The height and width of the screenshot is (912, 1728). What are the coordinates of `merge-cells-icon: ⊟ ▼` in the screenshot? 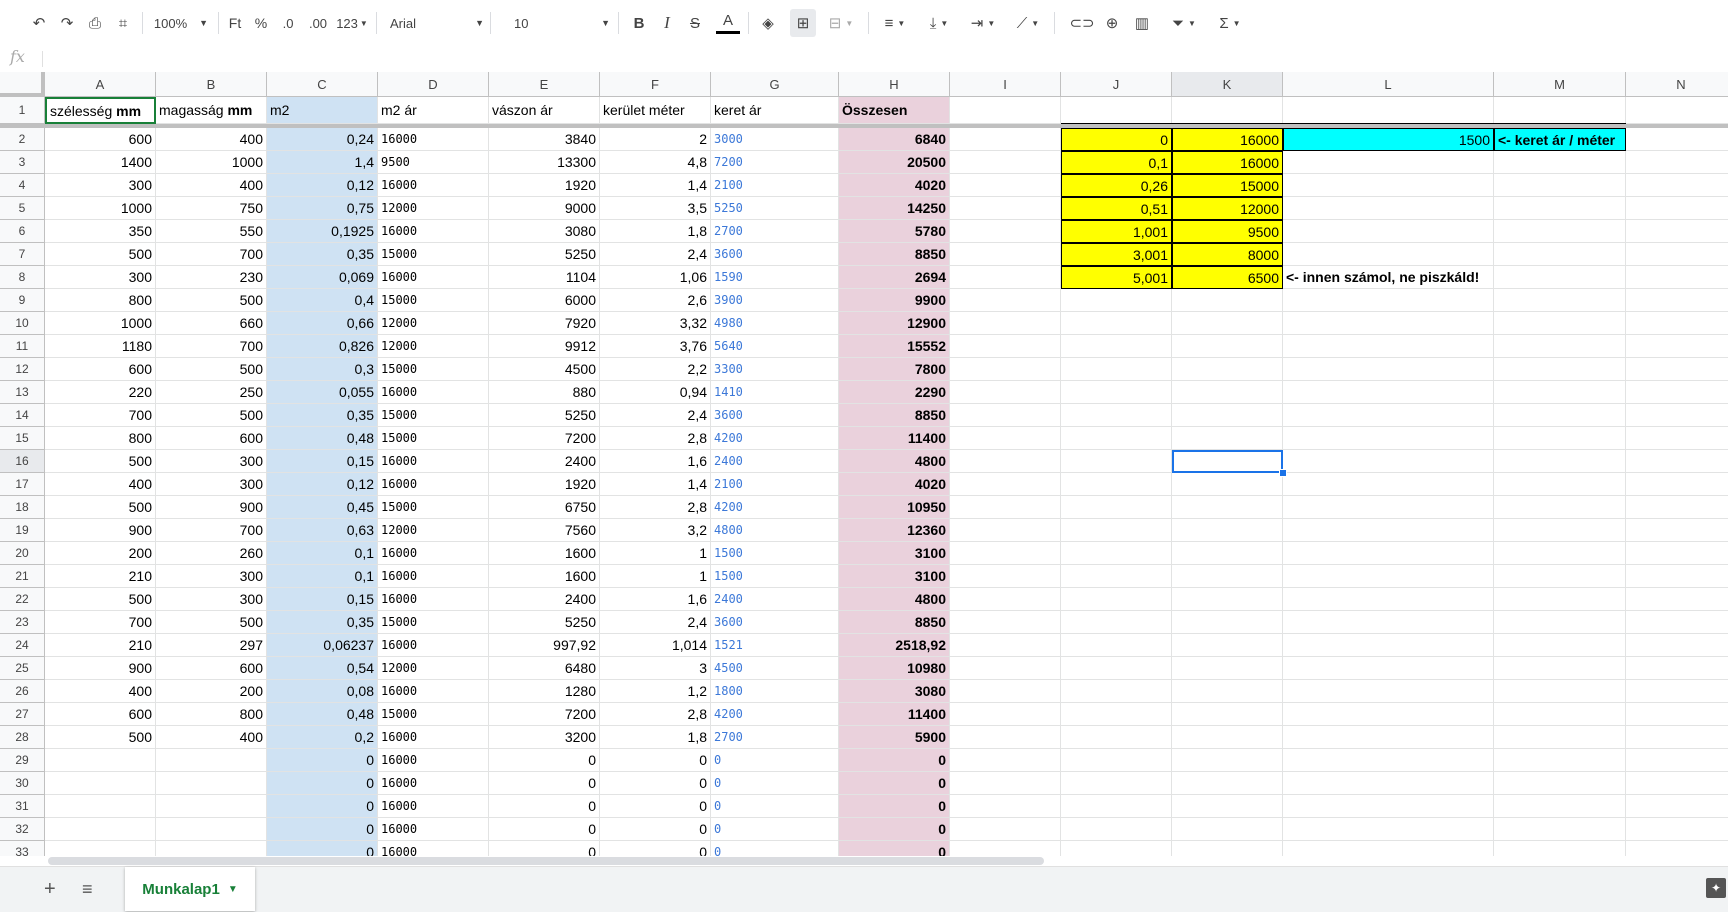 It's located at (841, 23).